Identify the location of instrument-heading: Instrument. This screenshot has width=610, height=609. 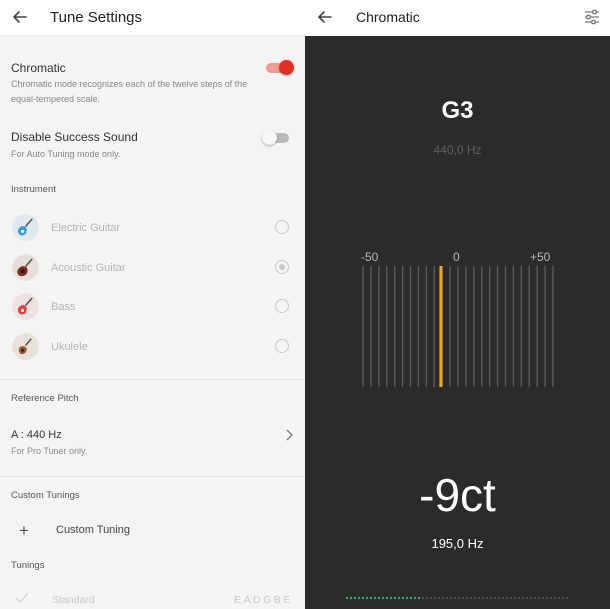
(33, 189).